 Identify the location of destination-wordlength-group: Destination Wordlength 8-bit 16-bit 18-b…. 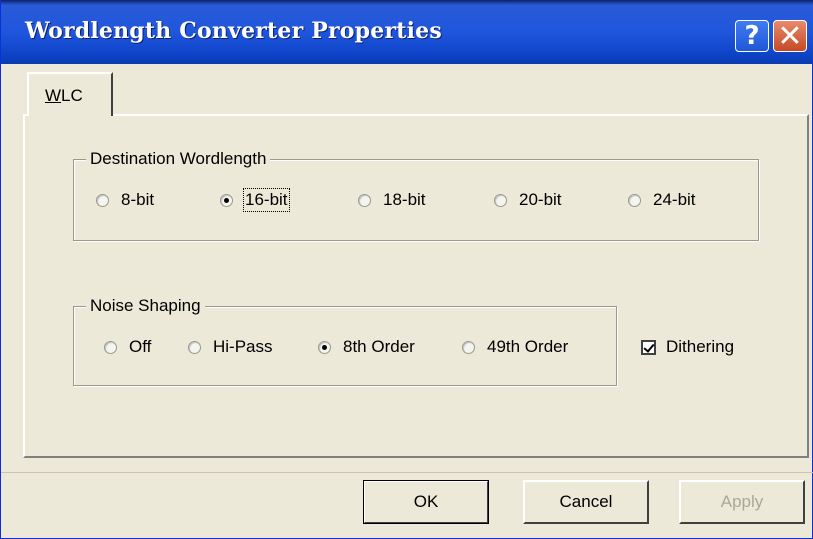
(416, 195).